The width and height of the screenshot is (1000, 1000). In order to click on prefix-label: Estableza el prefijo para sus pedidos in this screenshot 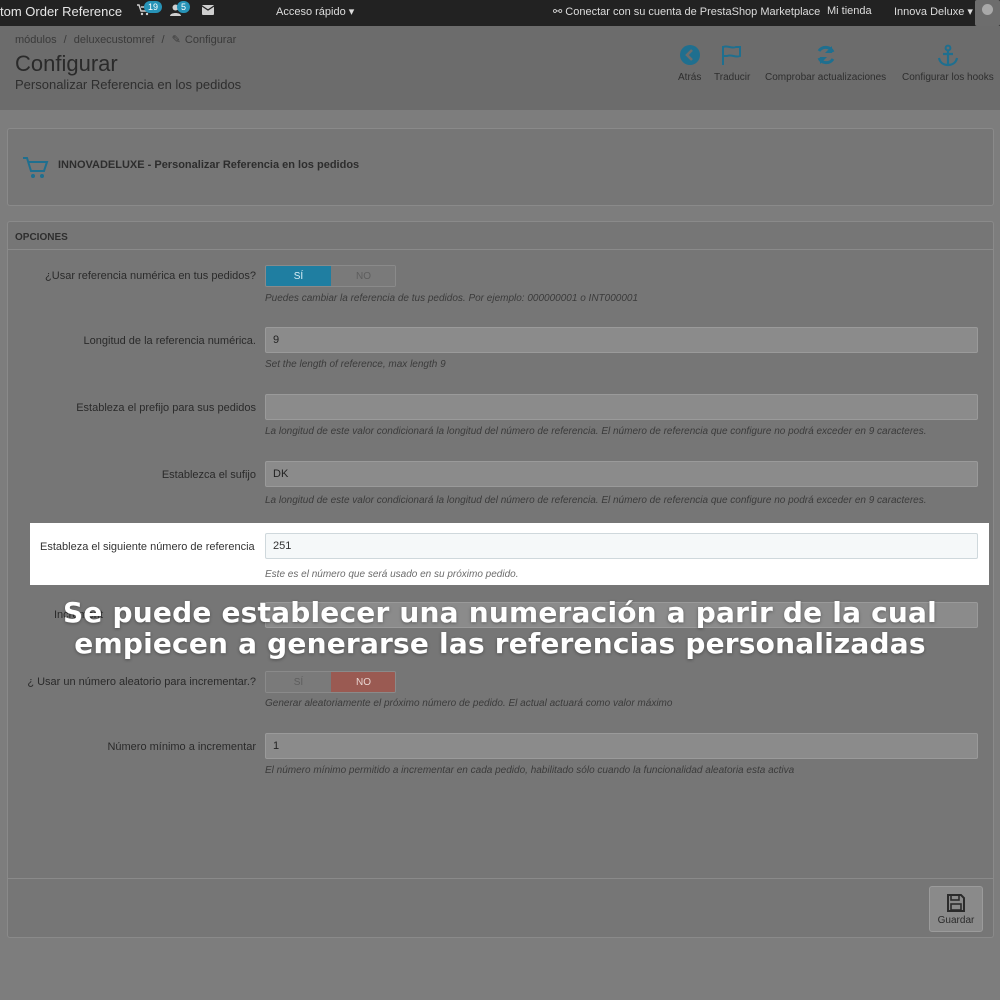, I will do `click(166, 408)`.